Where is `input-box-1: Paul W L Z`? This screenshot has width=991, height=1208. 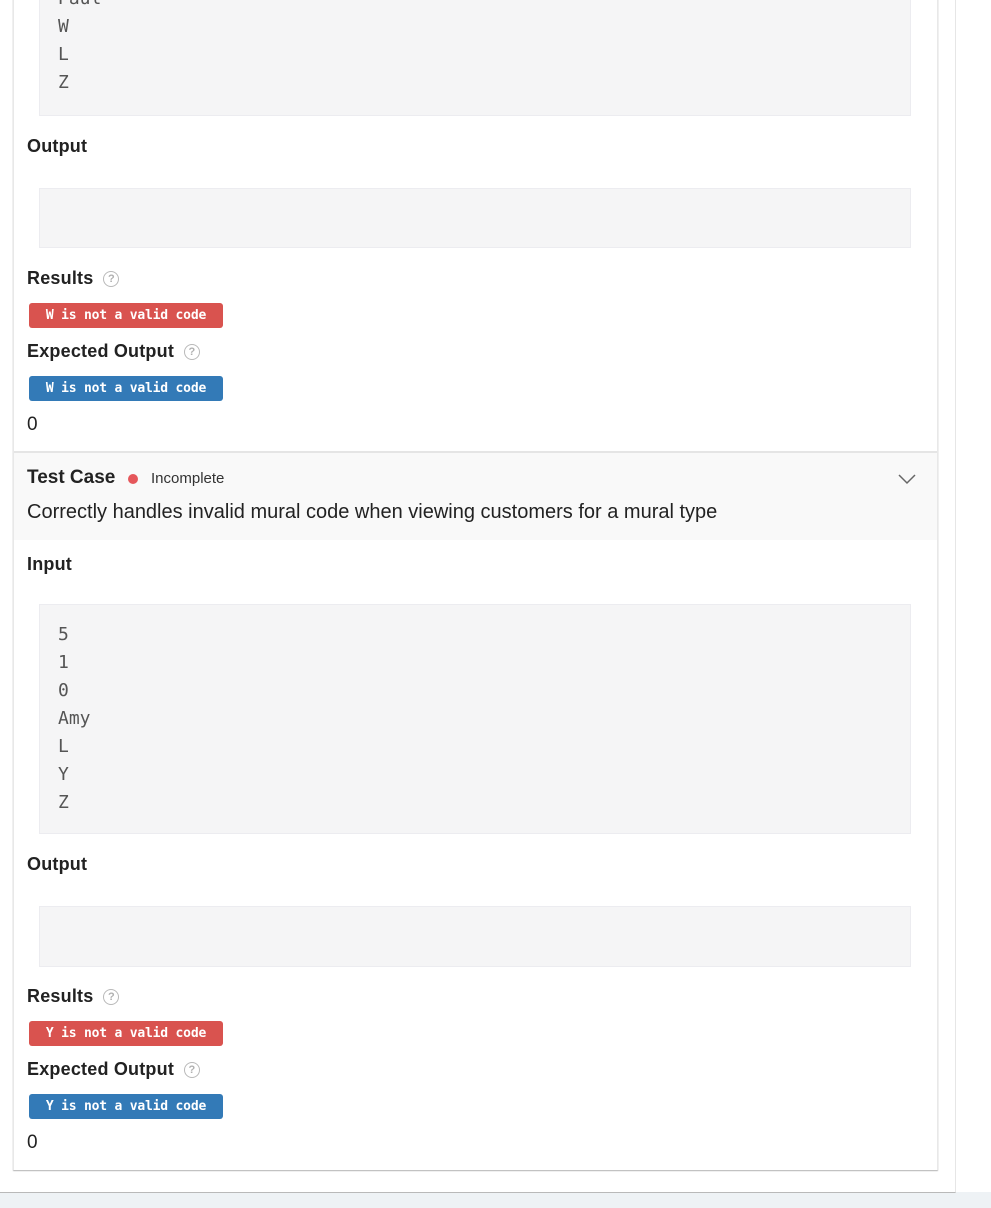 input-box-1: Paul W L Z is located at coordinates (475, 58).